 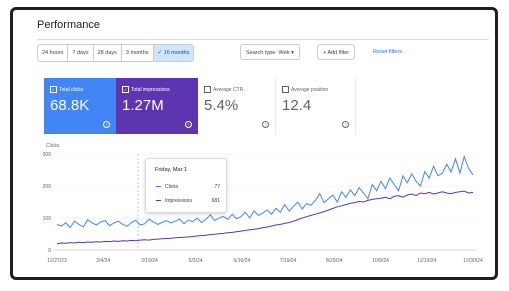 What do you see at coordinates (215, 201) in the screenshot?
I see `tooltip-impressions-value: 681` at bounding box center [215, 201].